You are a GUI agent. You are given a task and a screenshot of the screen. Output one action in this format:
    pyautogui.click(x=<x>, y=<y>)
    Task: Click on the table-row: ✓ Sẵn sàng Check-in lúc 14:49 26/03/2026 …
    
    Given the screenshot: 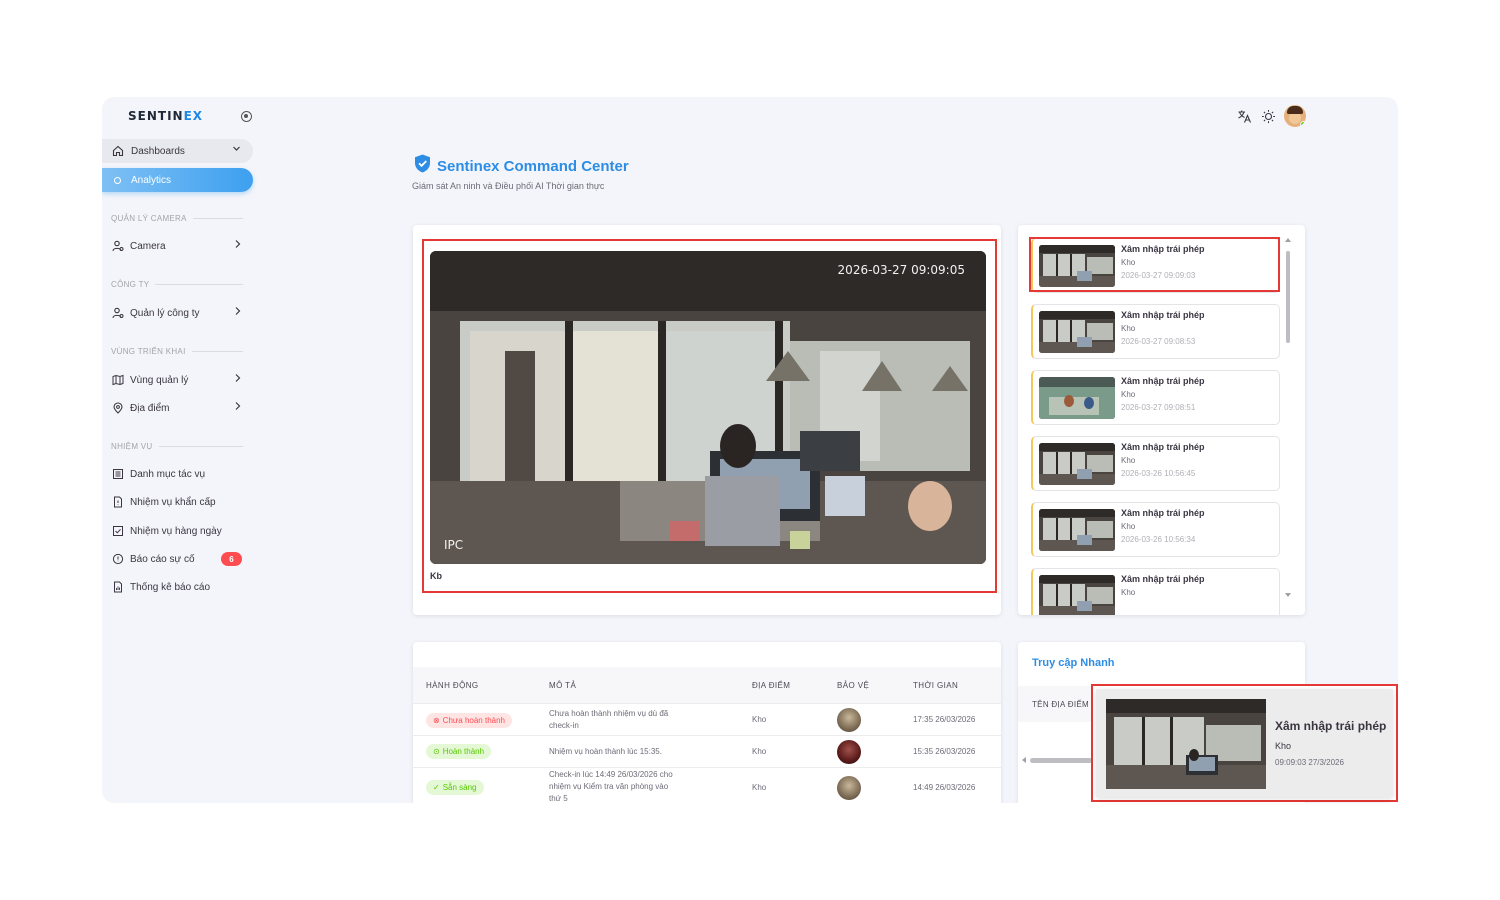 What is the action you would take?
    pyautogui.click(x=707, y=785)
    